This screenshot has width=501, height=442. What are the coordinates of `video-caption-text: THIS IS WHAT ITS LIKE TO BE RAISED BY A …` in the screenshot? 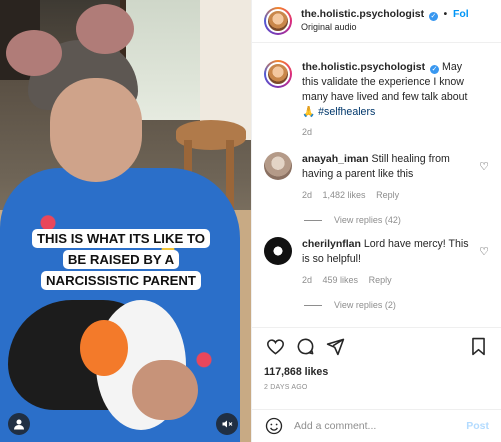 It's located at (121, 259).